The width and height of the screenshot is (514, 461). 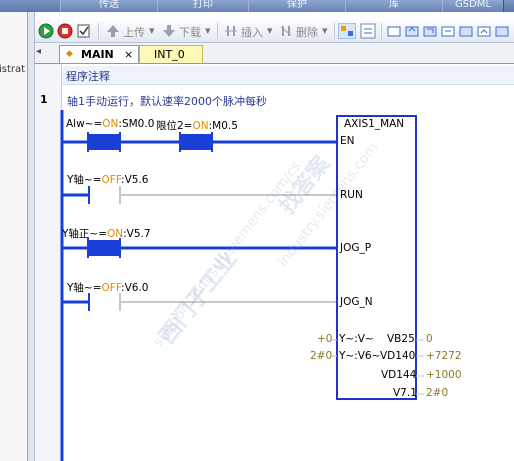 I want to click on block-input-run: RUN, so click(x=351, y=195).